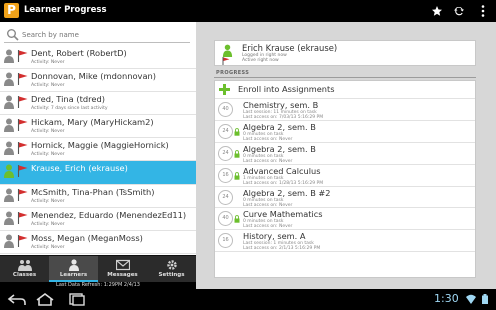 Image resolution: width=496 pixels, height=310 pixels. What do you see at coordinates (260, 60) in the screenshot?
I see `learner-status-2: Active right now` at bounding box center [260, 60].